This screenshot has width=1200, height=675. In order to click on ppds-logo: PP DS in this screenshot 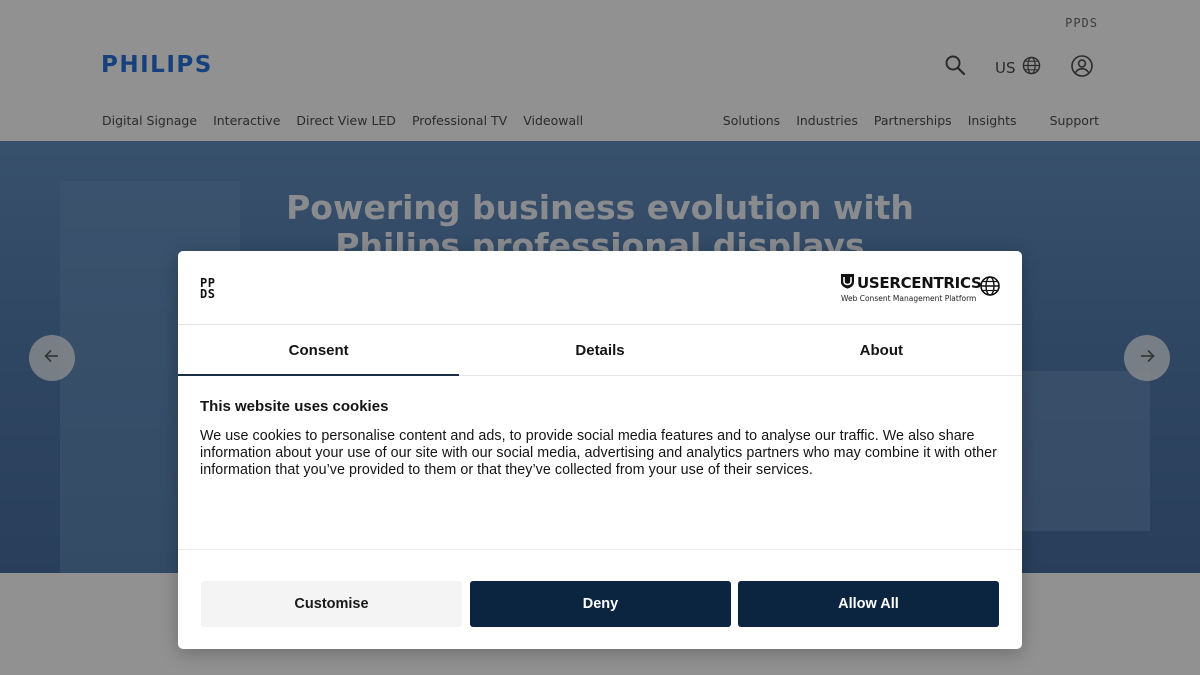, I will do `click(208, 289)`.